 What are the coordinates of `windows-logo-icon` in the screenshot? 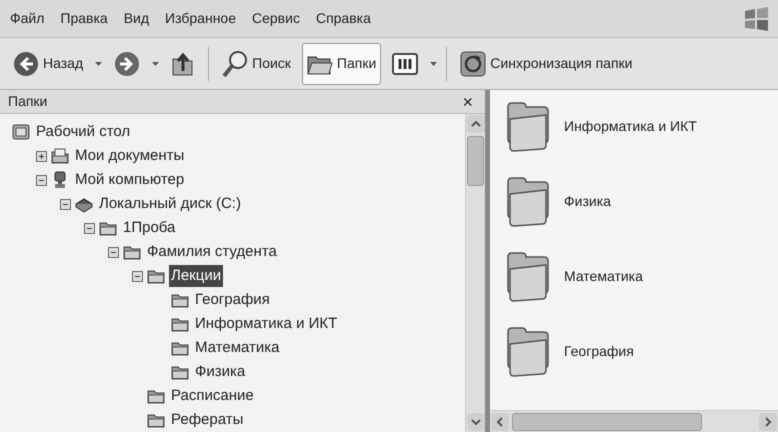 It's located at (756, 19).